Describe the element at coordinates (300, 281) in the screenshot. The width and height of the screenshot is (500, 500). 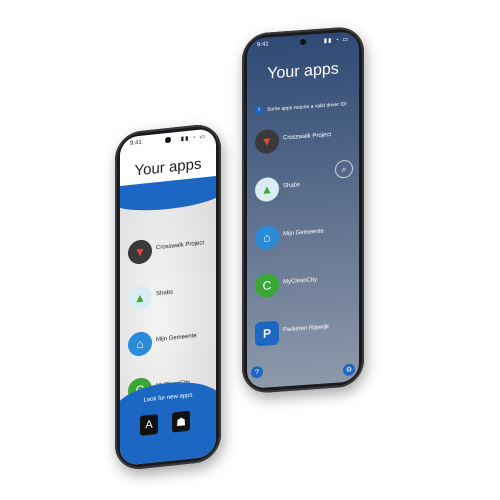
I see `app-label: MyCleanCity` at that location.